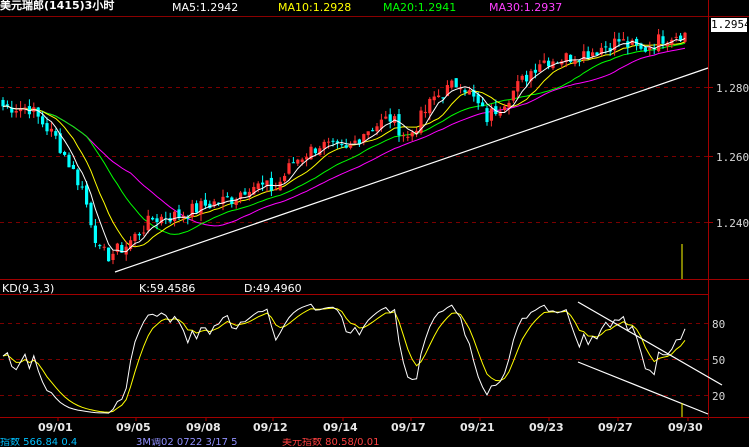  I want to click on ticker-index: 指数 566.84 0.4, so click(38, 442).